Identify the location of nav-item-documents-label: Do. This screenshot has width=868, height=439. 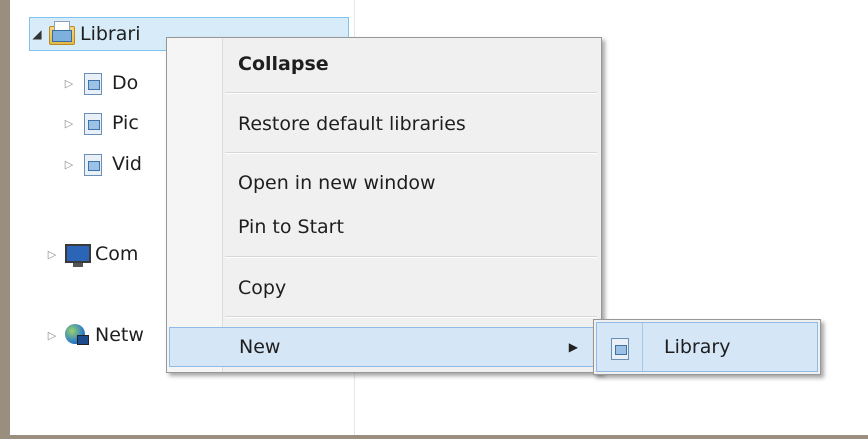
(125, 83).